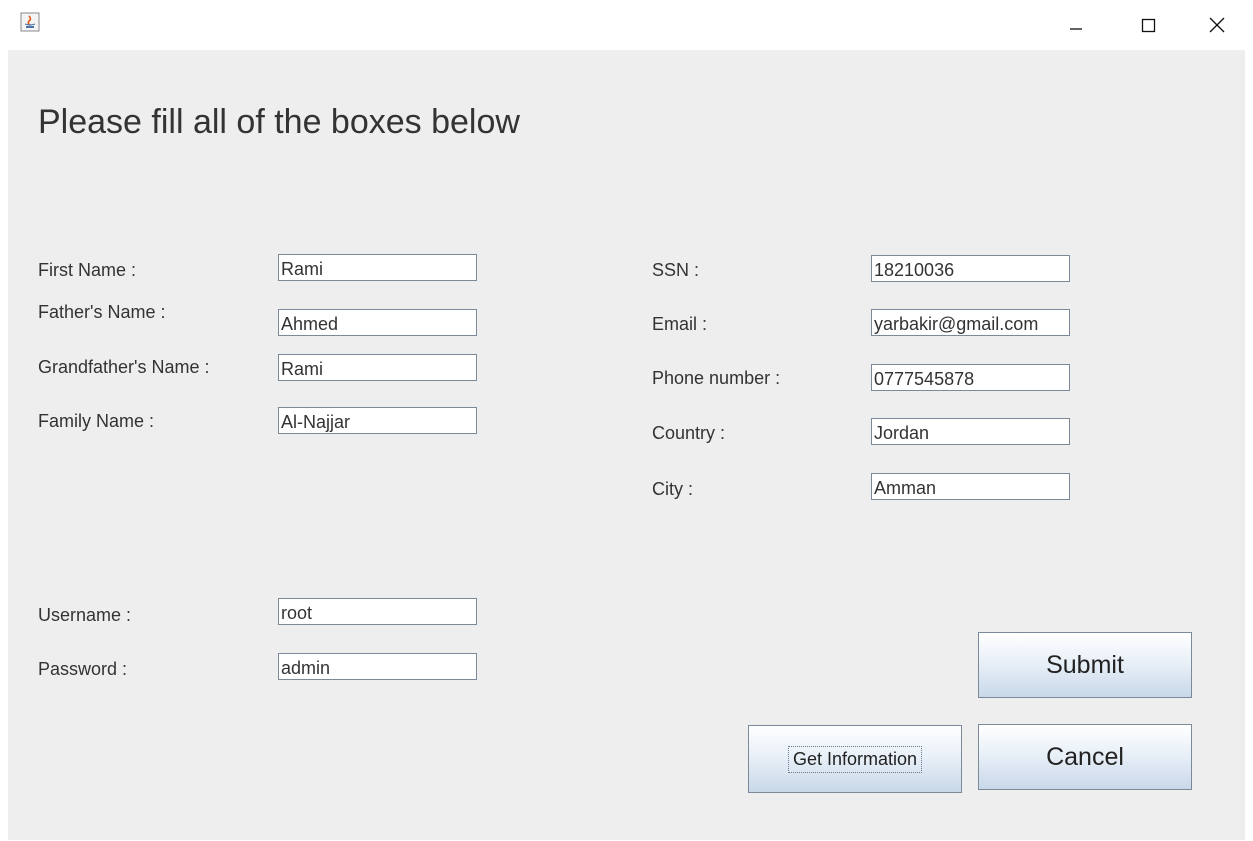 The width and height of the screenshot is (1253, 841). I want to click on title-bar, so click(626, 25).